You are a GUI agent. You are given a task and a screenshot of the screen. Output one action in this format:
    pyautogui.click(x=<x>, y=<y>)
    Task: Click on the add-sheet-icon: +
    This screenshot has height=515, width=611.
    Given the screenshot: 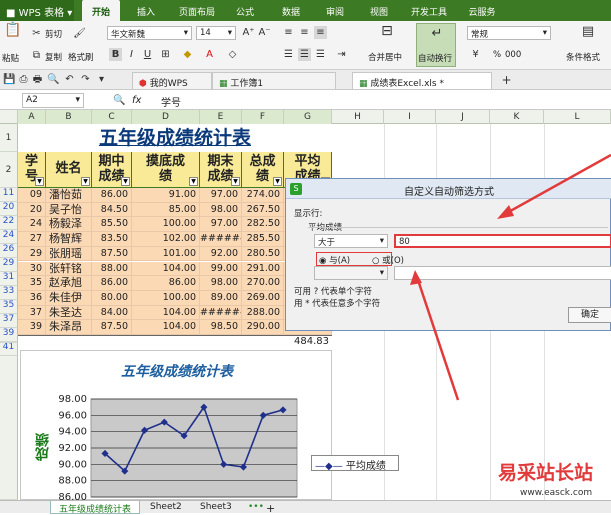 What is the action you would take?
    pyautogui.click(x=270, y=508)
    